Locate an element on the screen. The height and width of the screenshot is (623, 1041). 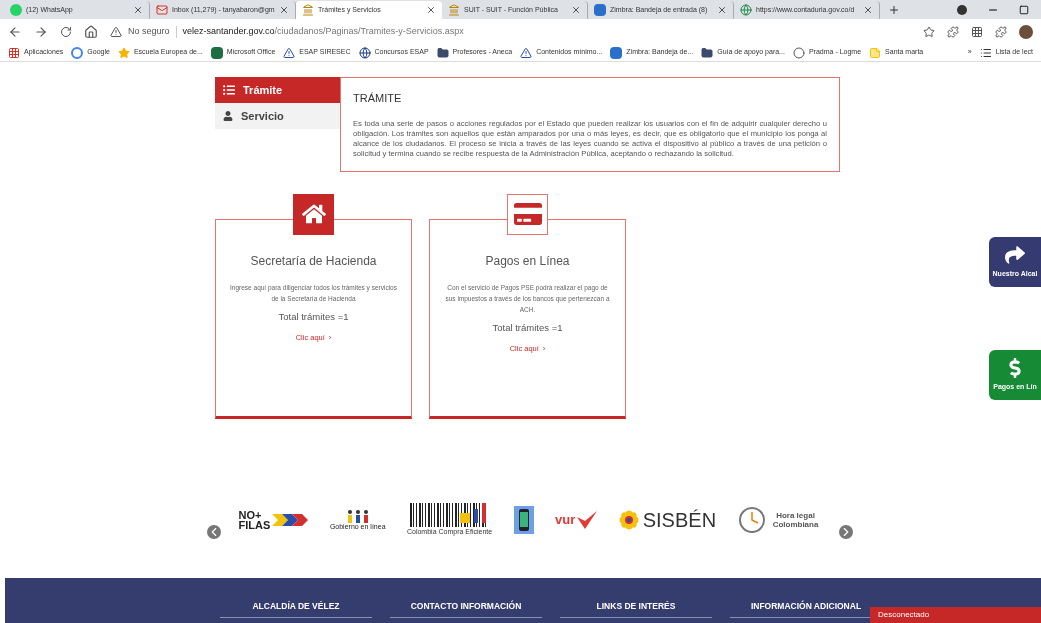
hora-legal-logo: Hora legal Colombiana is located at coordinates (779, 519).